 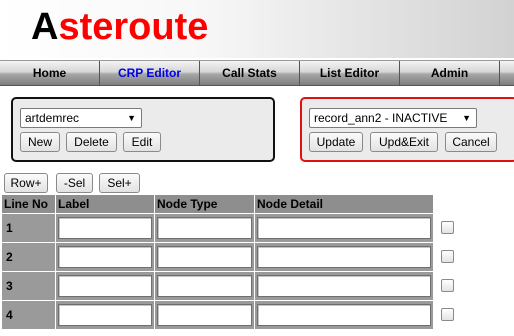 What do you see at coordinates (91, 142) in the screenshot?
I see `delete-button: Delete` at bounding box center [91, 142].